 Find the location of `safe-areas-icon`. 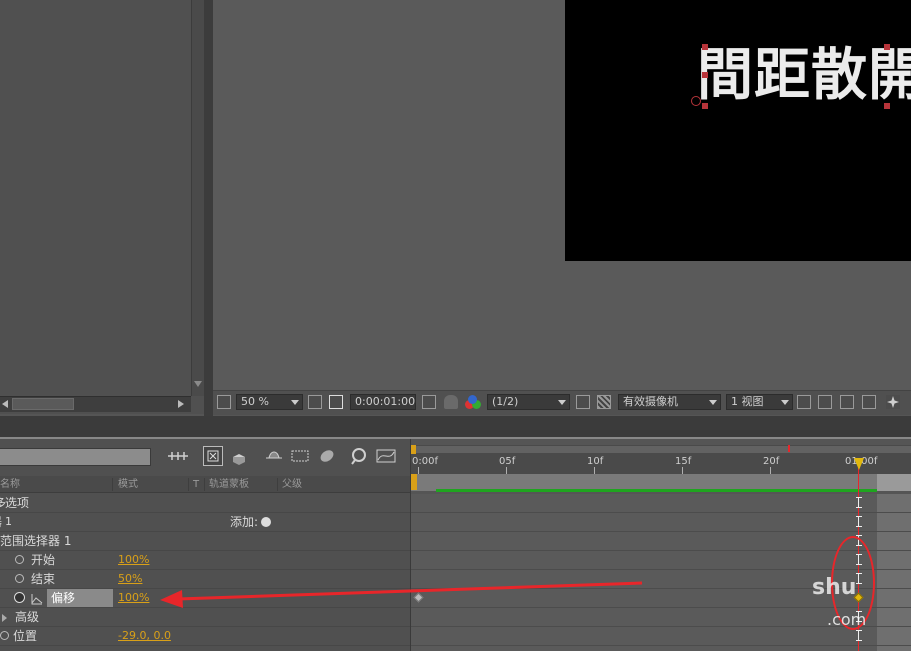

safe-areas-icon is located at coordinates (315, 402).